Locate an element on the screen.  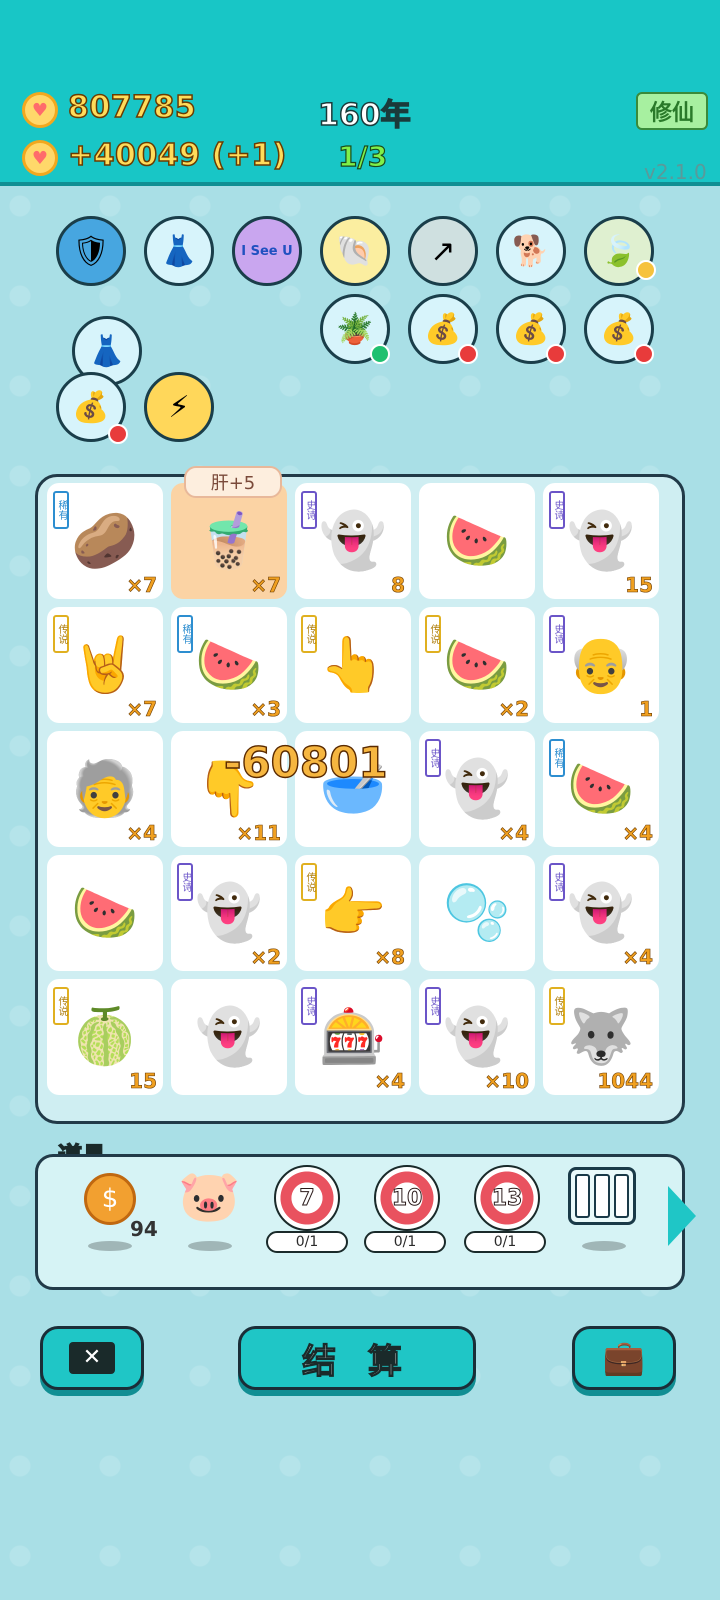
board-cell: 🧓 ×4 is located at coordinates (105, 789).